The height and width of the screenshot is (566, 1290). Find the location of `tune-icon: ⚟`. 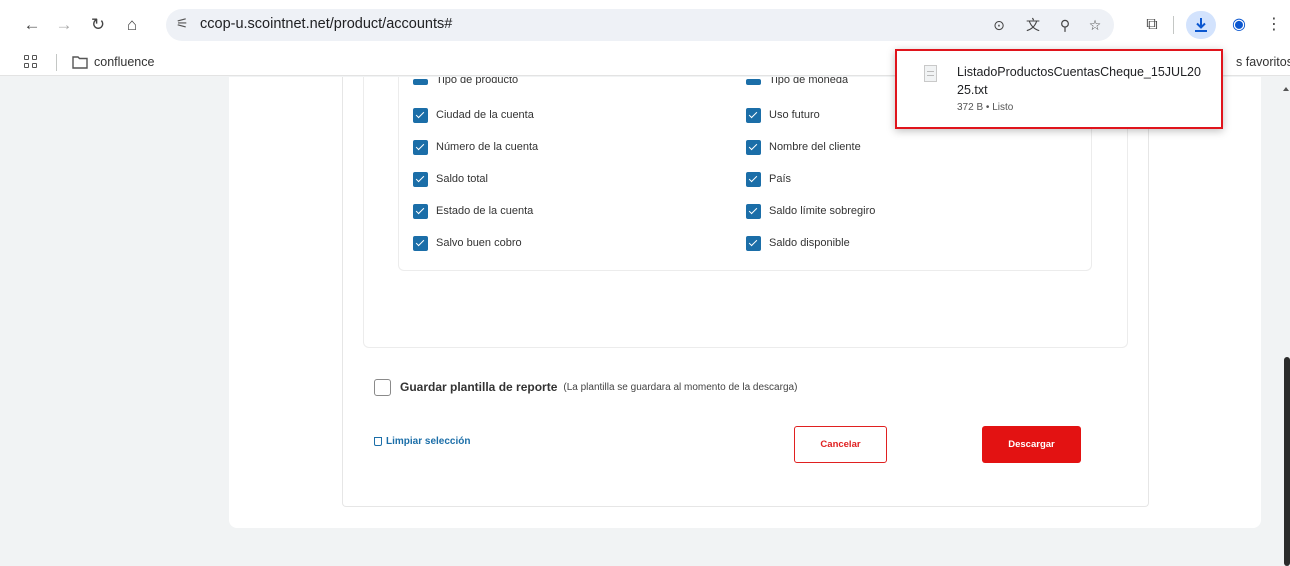

tune-icon: ⚟ is located at coordinates (182, 23).